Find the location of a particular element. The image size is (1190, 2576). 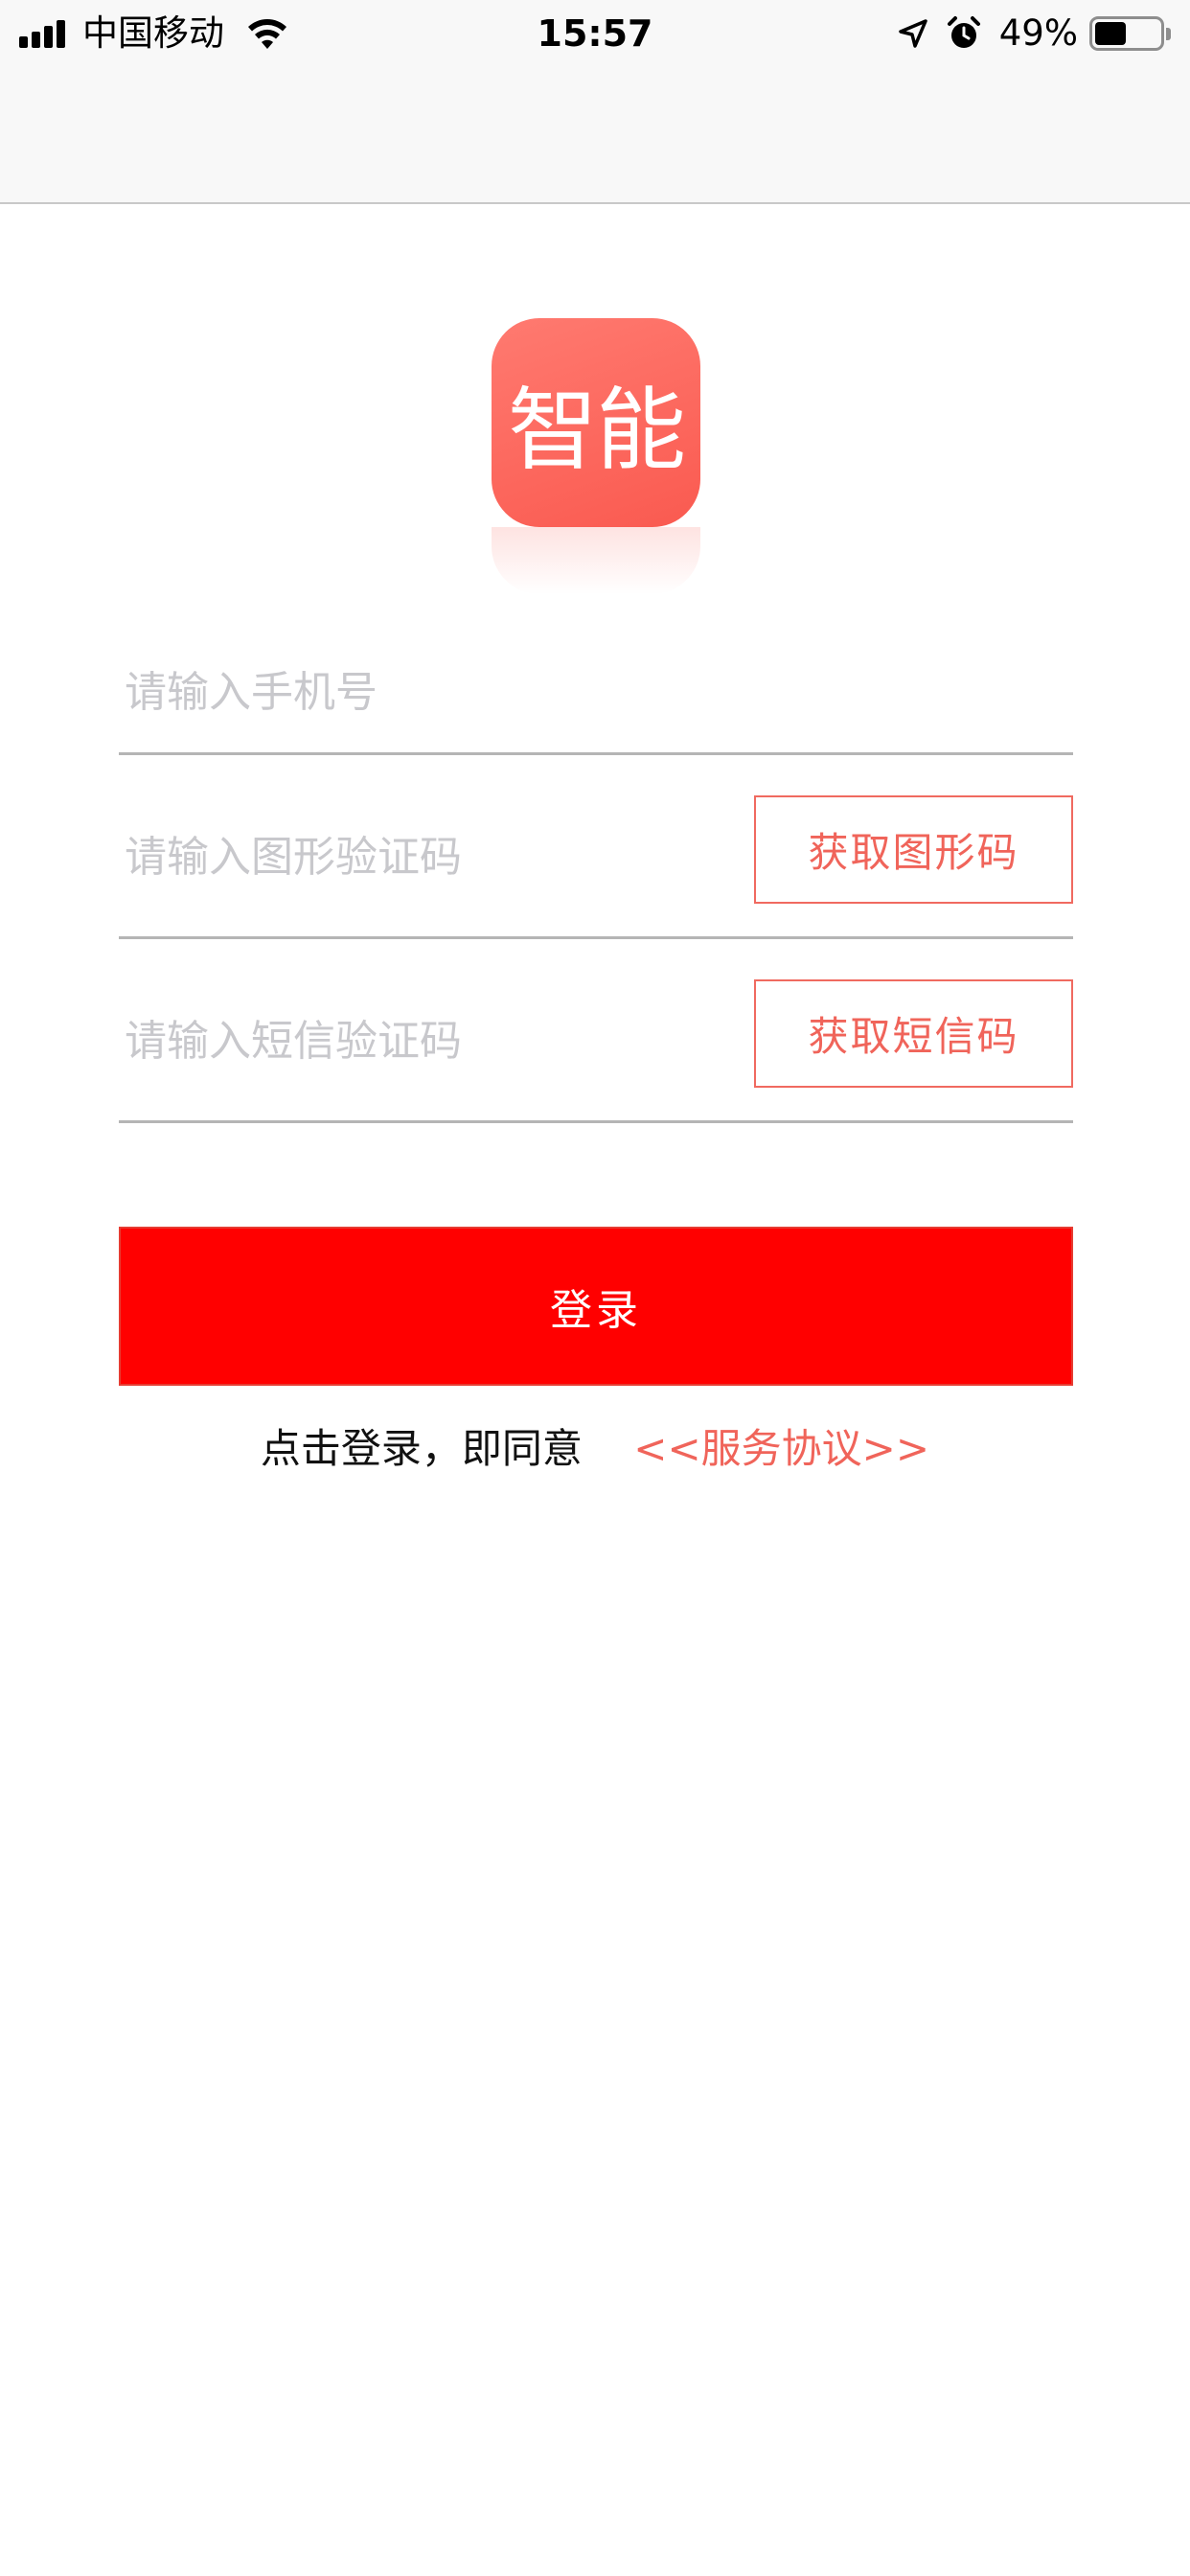

alarm-icon is located at coordinates (964, 32).